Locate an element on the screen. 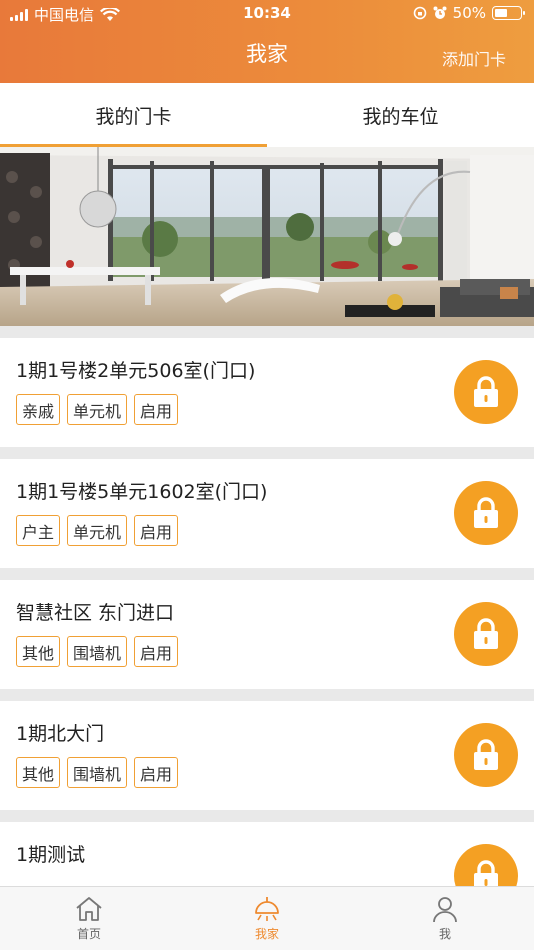 The image size is (534, 950). door-card-name: 1期1号楼2单元506室(门口) is located at coordinates (136, 371).